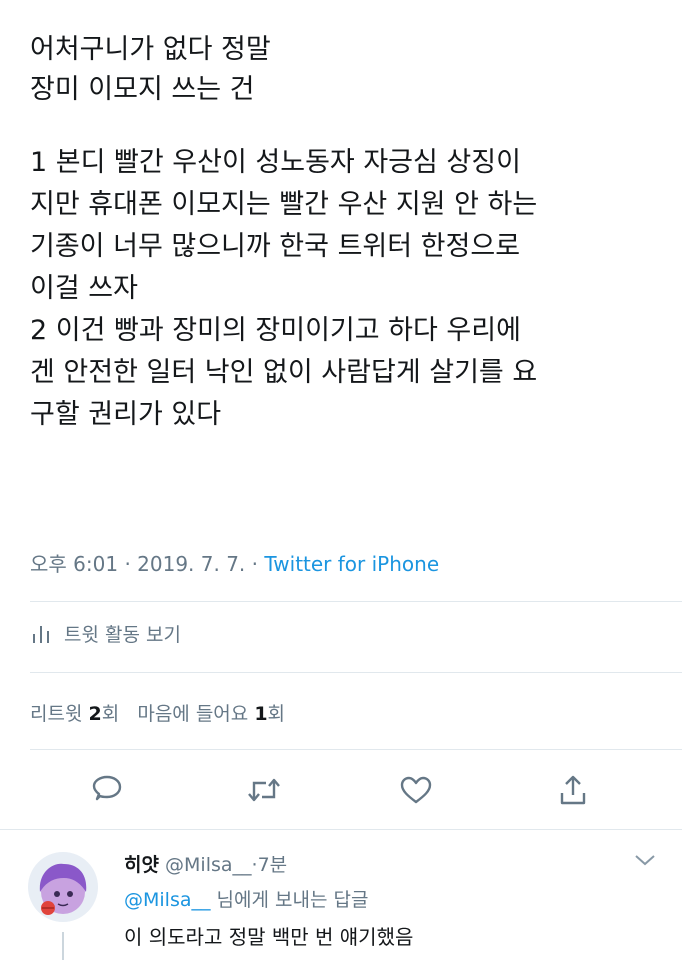 This screenshot has width=682, height=960. I want to click on tweet-actions, so click(341, 790).